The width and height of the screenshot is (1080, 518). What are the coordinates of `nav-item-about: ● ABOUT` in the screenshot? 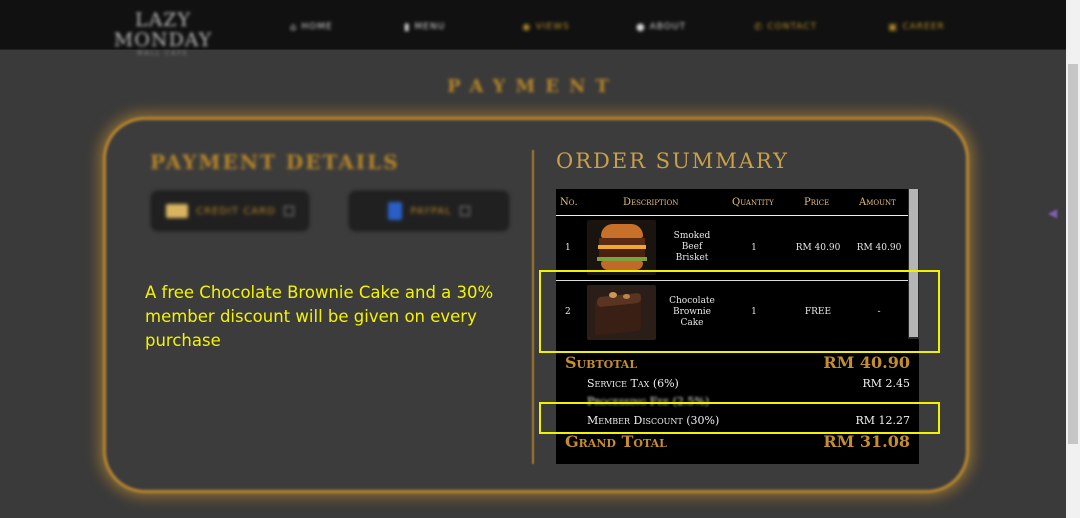 It's located at (661, 27).